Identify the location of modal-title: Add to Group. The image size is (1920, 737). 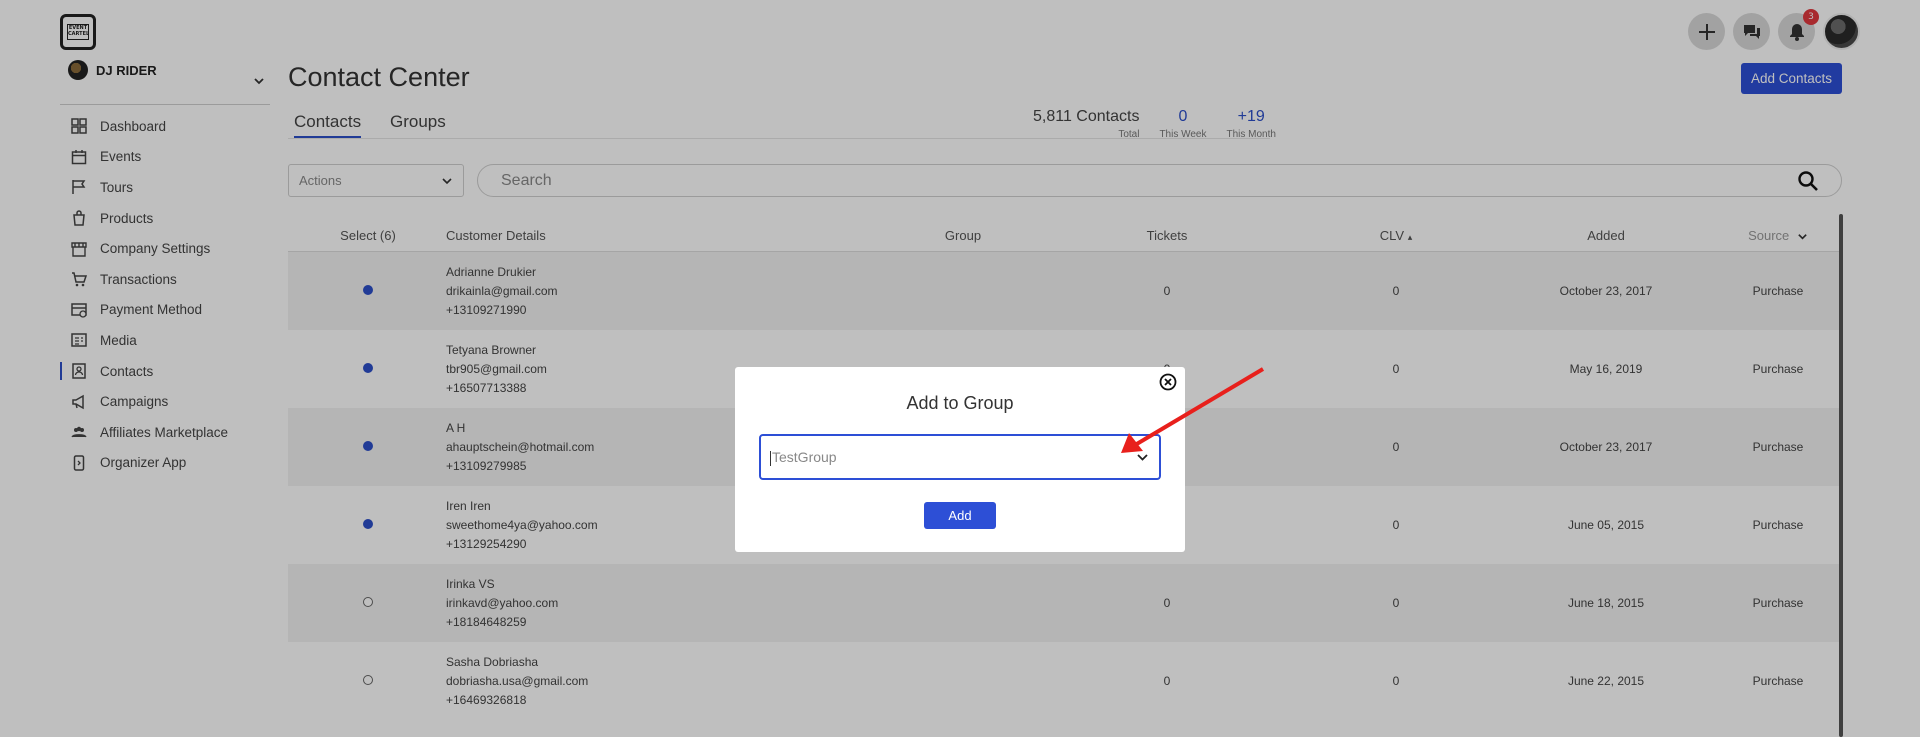
(960, 403).